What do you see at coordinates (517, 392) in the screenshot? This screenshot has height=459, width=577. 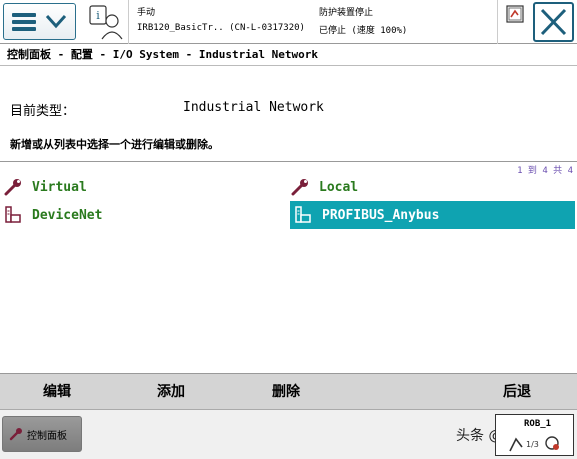 I see `back-button: 后退` at bounding box center [517, 392].